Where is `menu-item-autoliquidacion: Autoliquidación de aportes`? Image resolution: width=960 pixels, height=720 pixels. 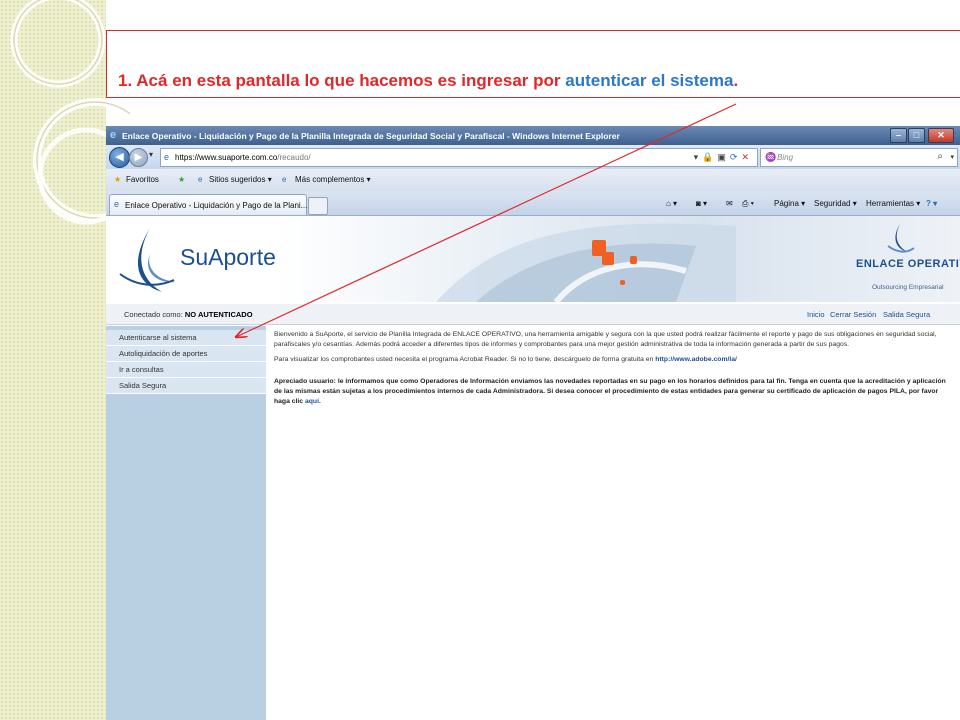 menu-item-autoliquidacion: Autoliquidación de aportes is located at coordinates (186, 354).